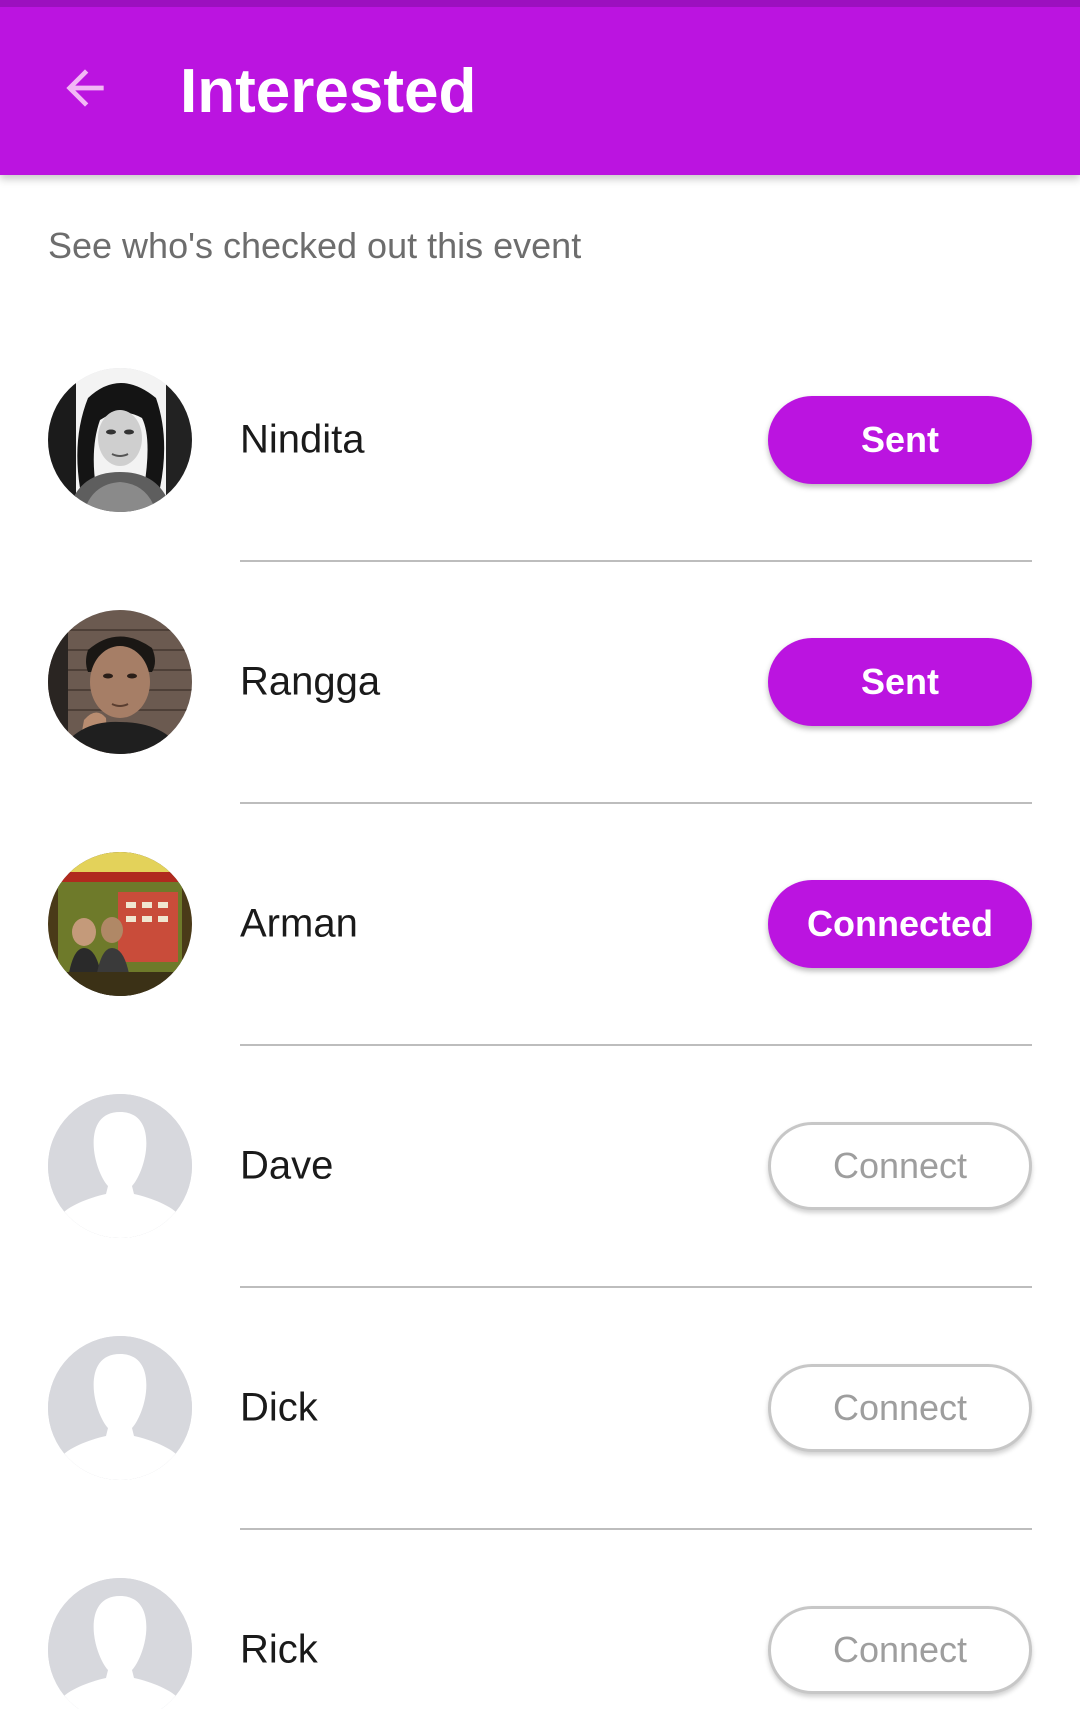 This screenshot has width=1080, height=1709. Describe the element at coordinates (328, 91) in the screenshot. I see `page-title: Interested` at that location.